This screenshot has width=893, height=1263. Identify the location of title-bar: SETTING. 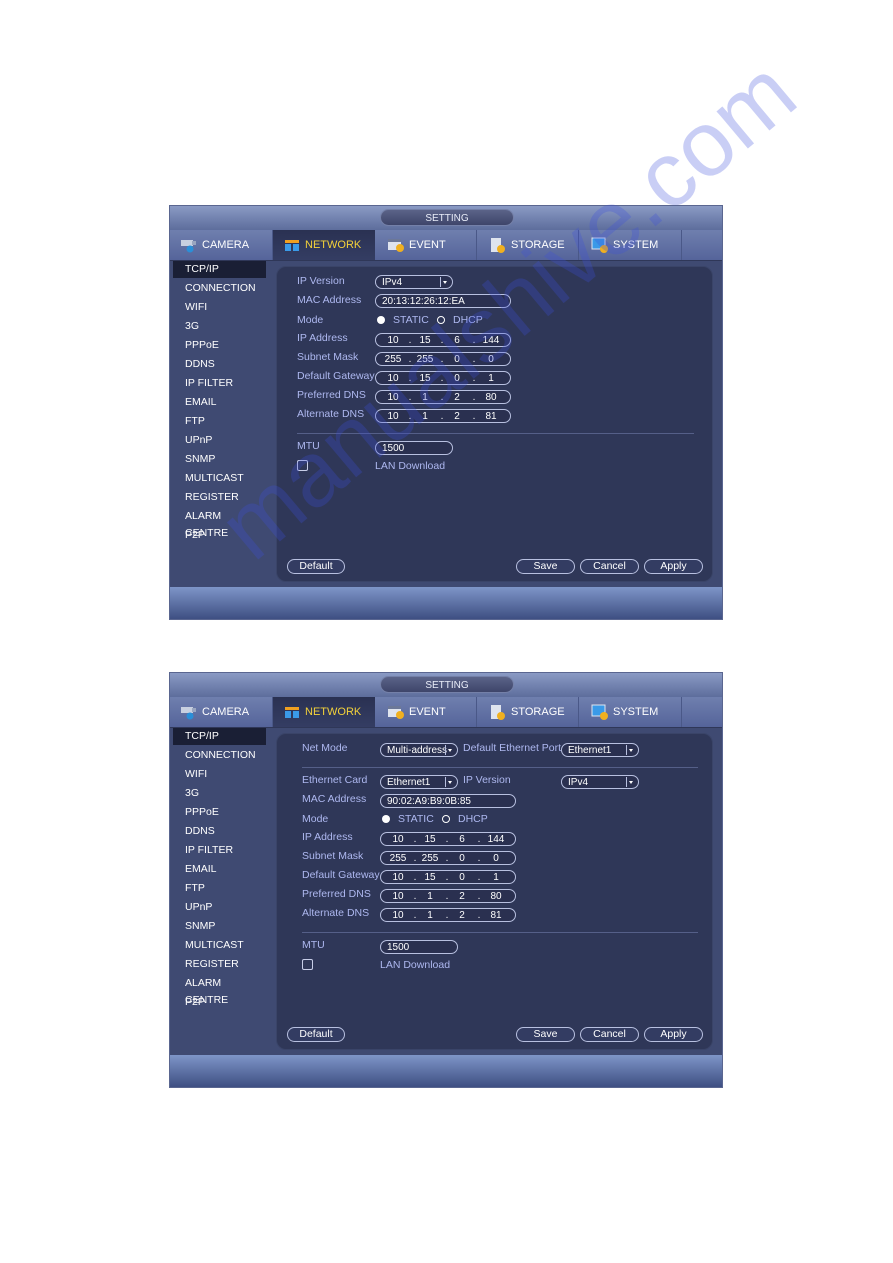
(446, 685).